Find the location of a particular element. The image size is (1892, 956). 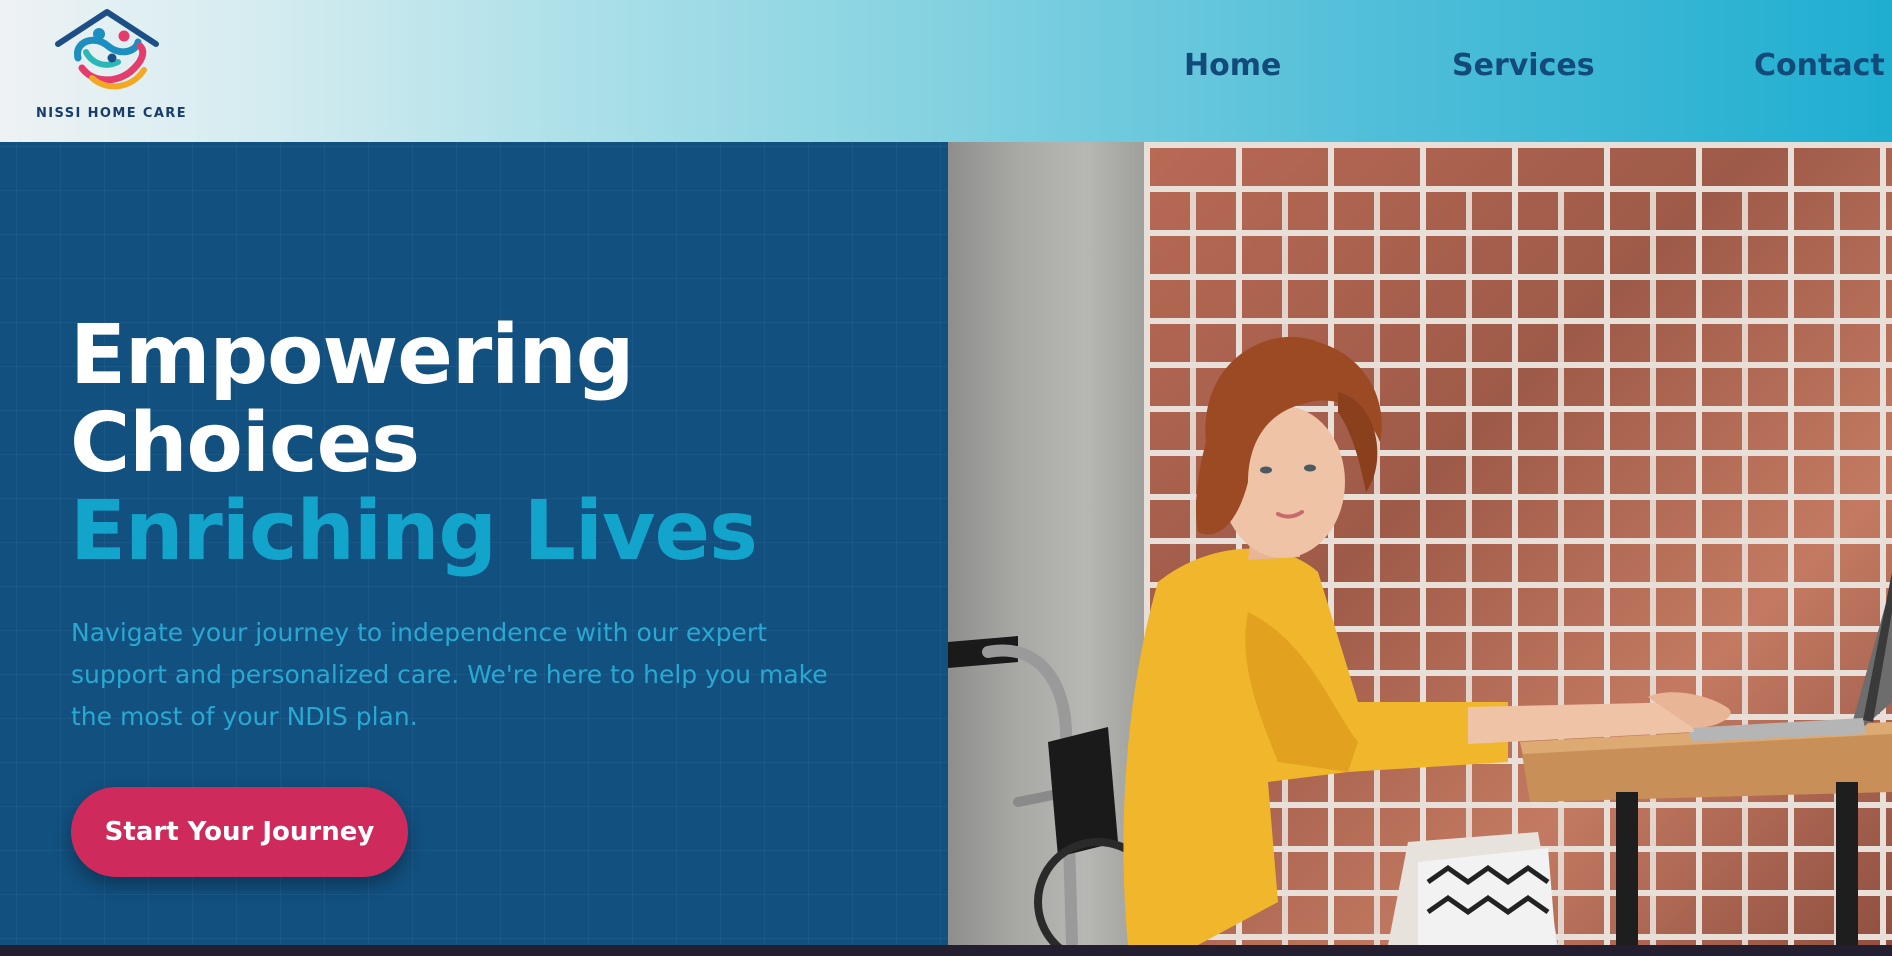

headline-accent: Enriching Lives is located at coordinates (414, 531).